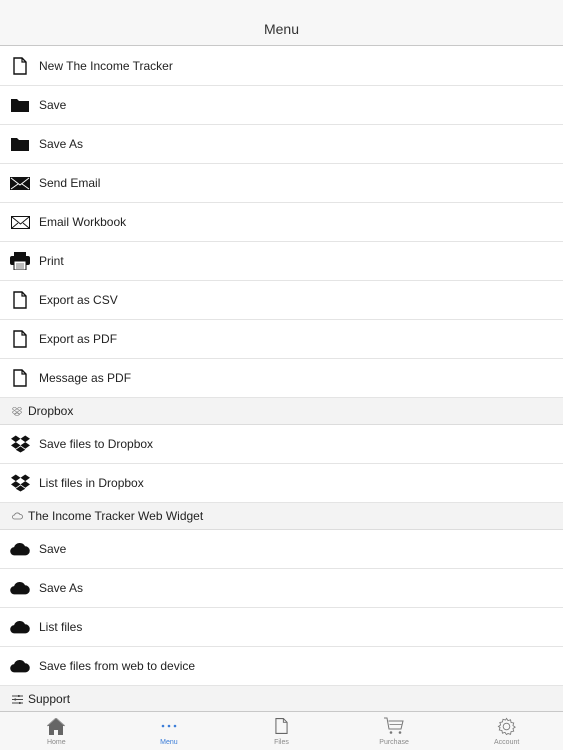  Describe the element at coordinates (20, 183) in the screenshot. I see `envelope-filled-icon` at that location.